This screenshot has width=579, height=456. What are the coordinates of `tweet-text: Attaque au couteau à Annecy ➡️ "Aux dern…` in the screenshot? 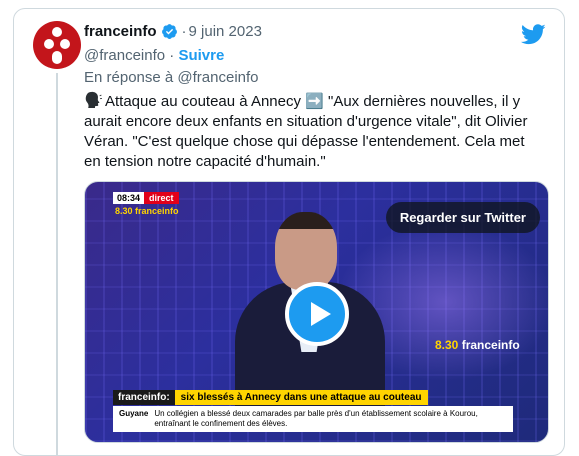 It's located at (306, 131).